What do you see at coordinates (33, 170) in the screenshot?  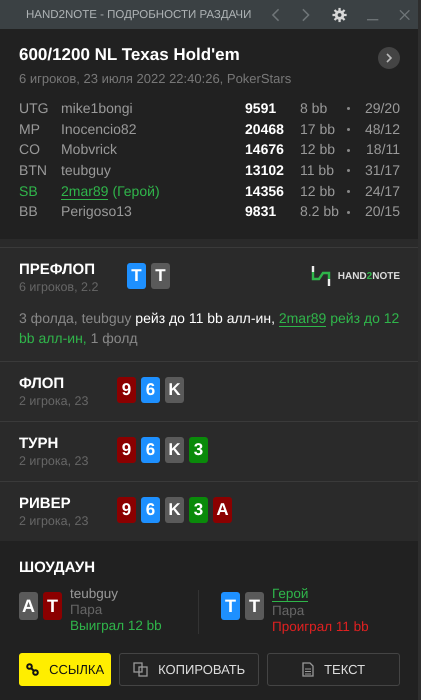 I see `player-position: BTN` at bounding box center [33, 170].